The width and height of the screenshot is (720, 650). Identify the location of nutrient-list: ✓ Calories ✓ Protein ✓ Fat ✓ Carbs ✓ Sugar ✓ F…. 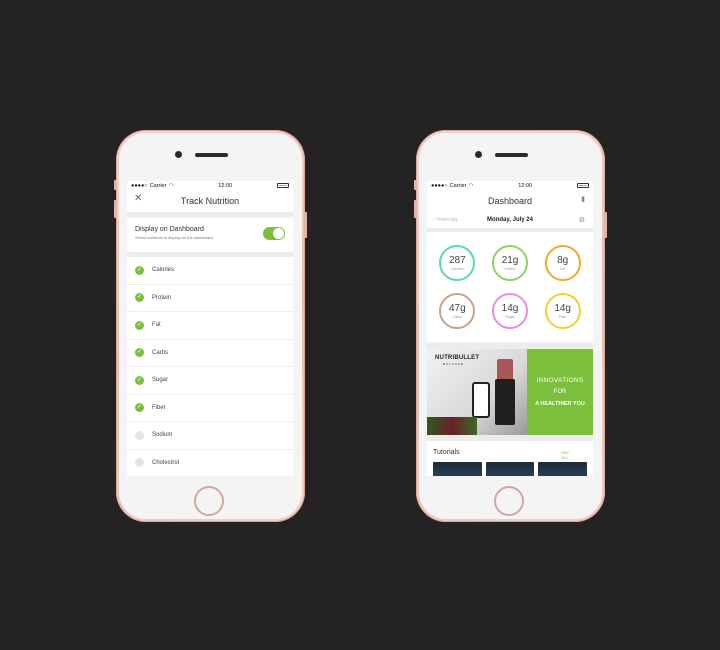
(210, 366).